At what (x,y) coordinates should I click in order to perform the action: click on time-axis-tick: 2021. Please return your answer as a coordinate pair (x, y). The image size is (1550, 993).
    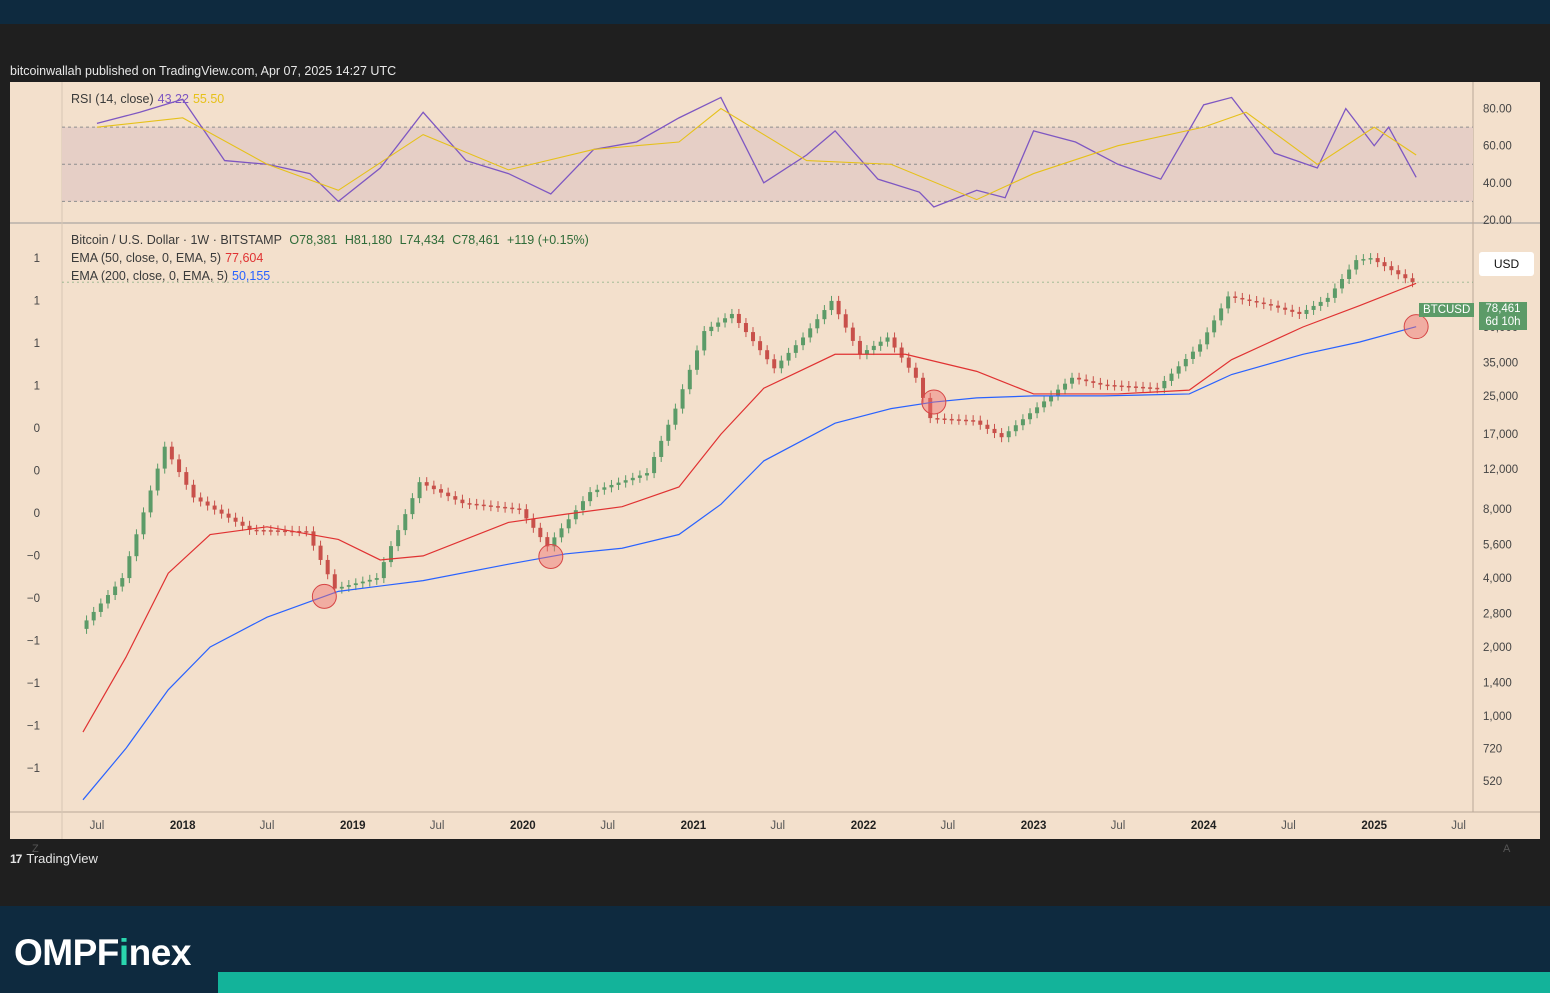
    Looking at the image, I should click on (694, 826).